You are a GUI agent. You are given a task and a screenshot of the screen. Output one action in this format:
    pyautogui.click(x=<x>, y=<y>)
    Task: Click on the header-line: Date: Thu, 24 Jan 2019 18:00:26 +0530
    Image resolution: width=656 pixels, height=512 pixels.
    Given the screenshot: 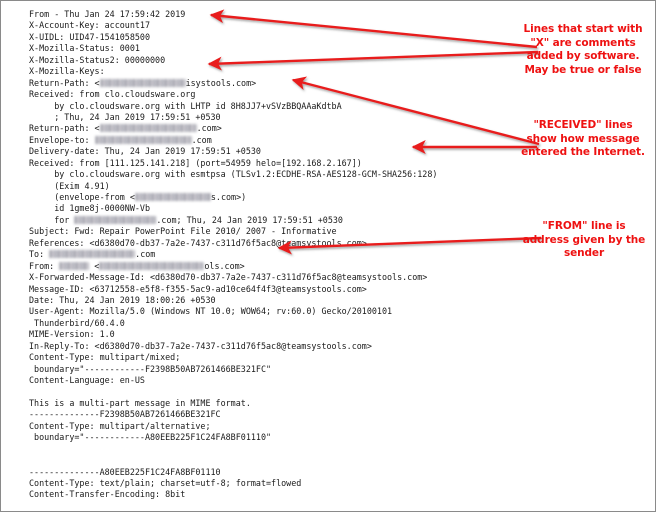 What is the action you would take?
    pyautogui.click(x=122, y=299)
    